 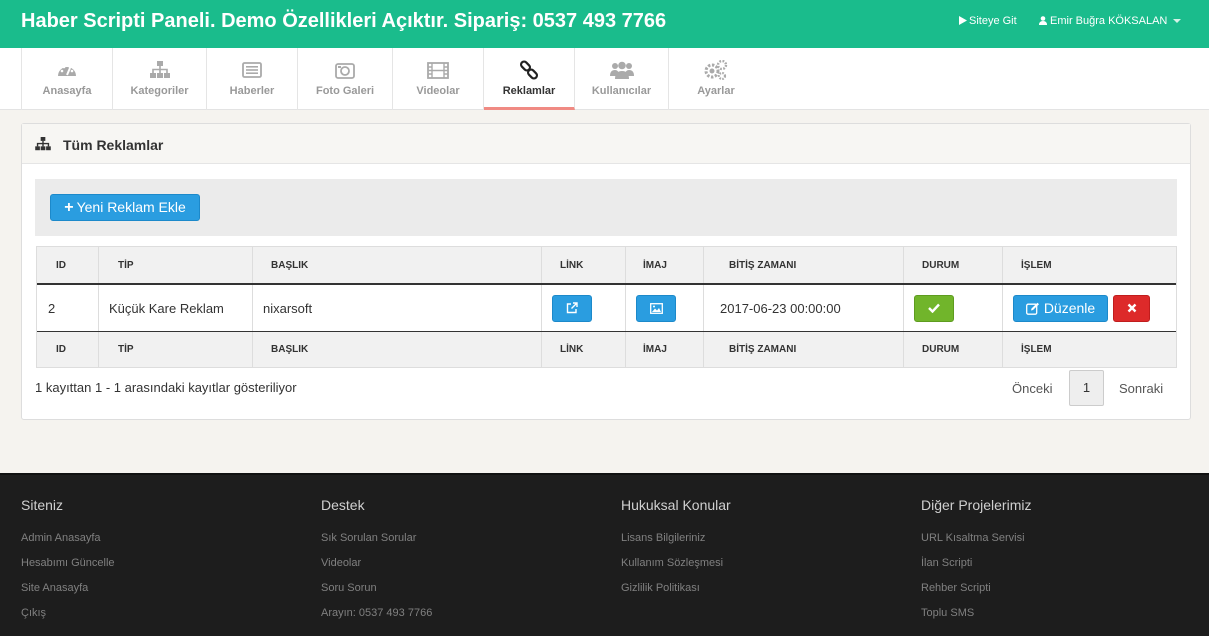 What do you see at coordinates (621, 91) in the screenshot?
I see `tab-label: Kullanıcılar` at bounding box center [621, 91].